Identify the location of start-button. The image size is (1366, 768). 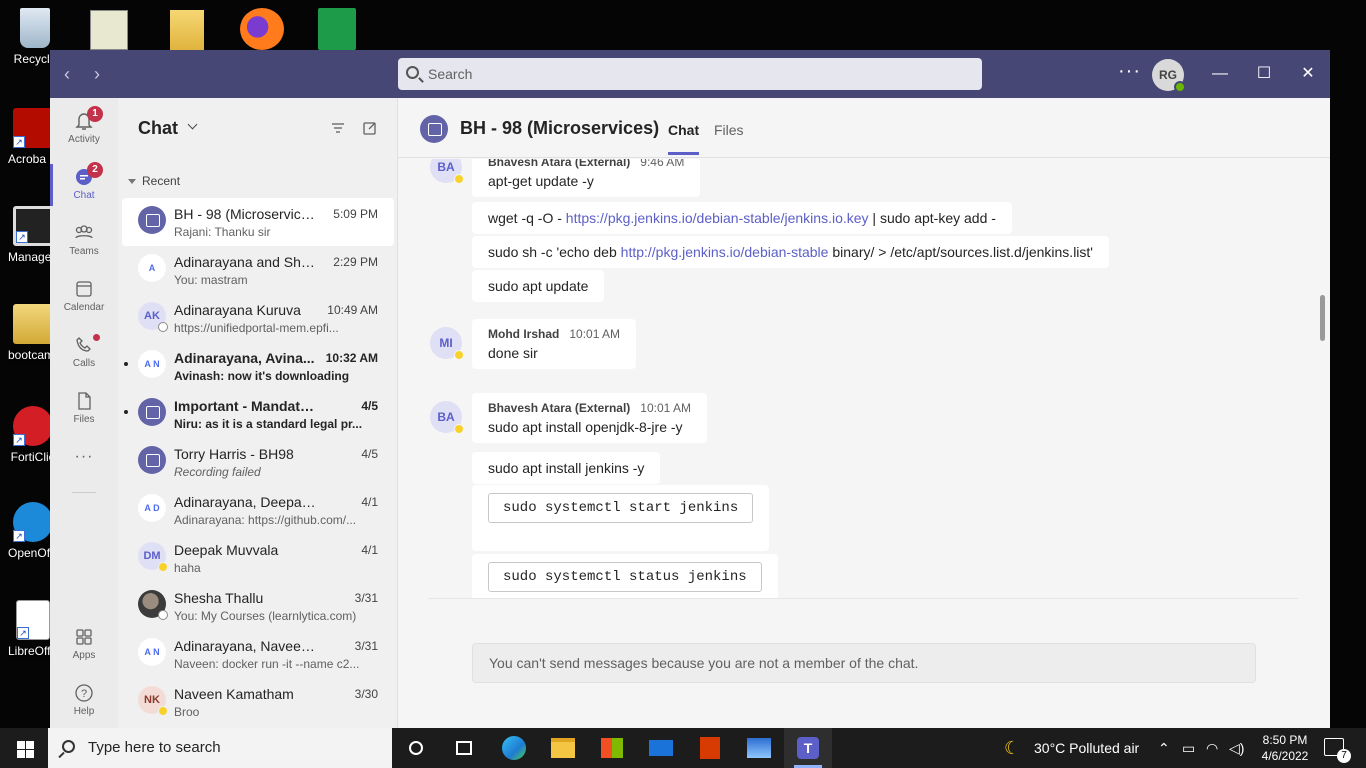
(24, 748).